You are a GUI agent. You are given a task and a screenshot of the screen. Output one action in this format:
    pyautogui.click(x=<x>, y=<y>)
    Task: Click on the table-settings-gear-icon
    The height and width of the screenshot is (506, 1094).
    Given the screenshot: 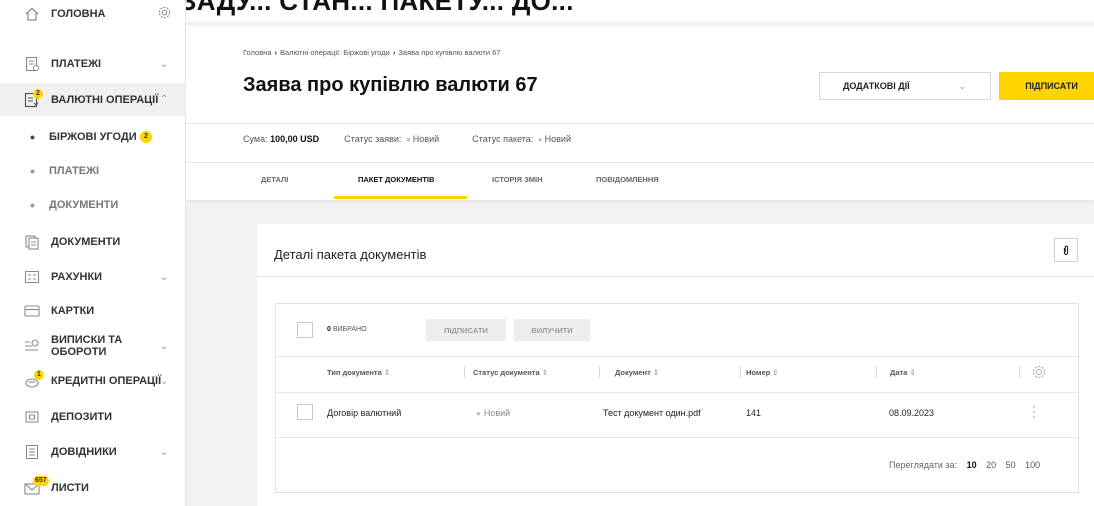 What is the action you would take?
    pyautogui.click(x=1039, y=372)
    